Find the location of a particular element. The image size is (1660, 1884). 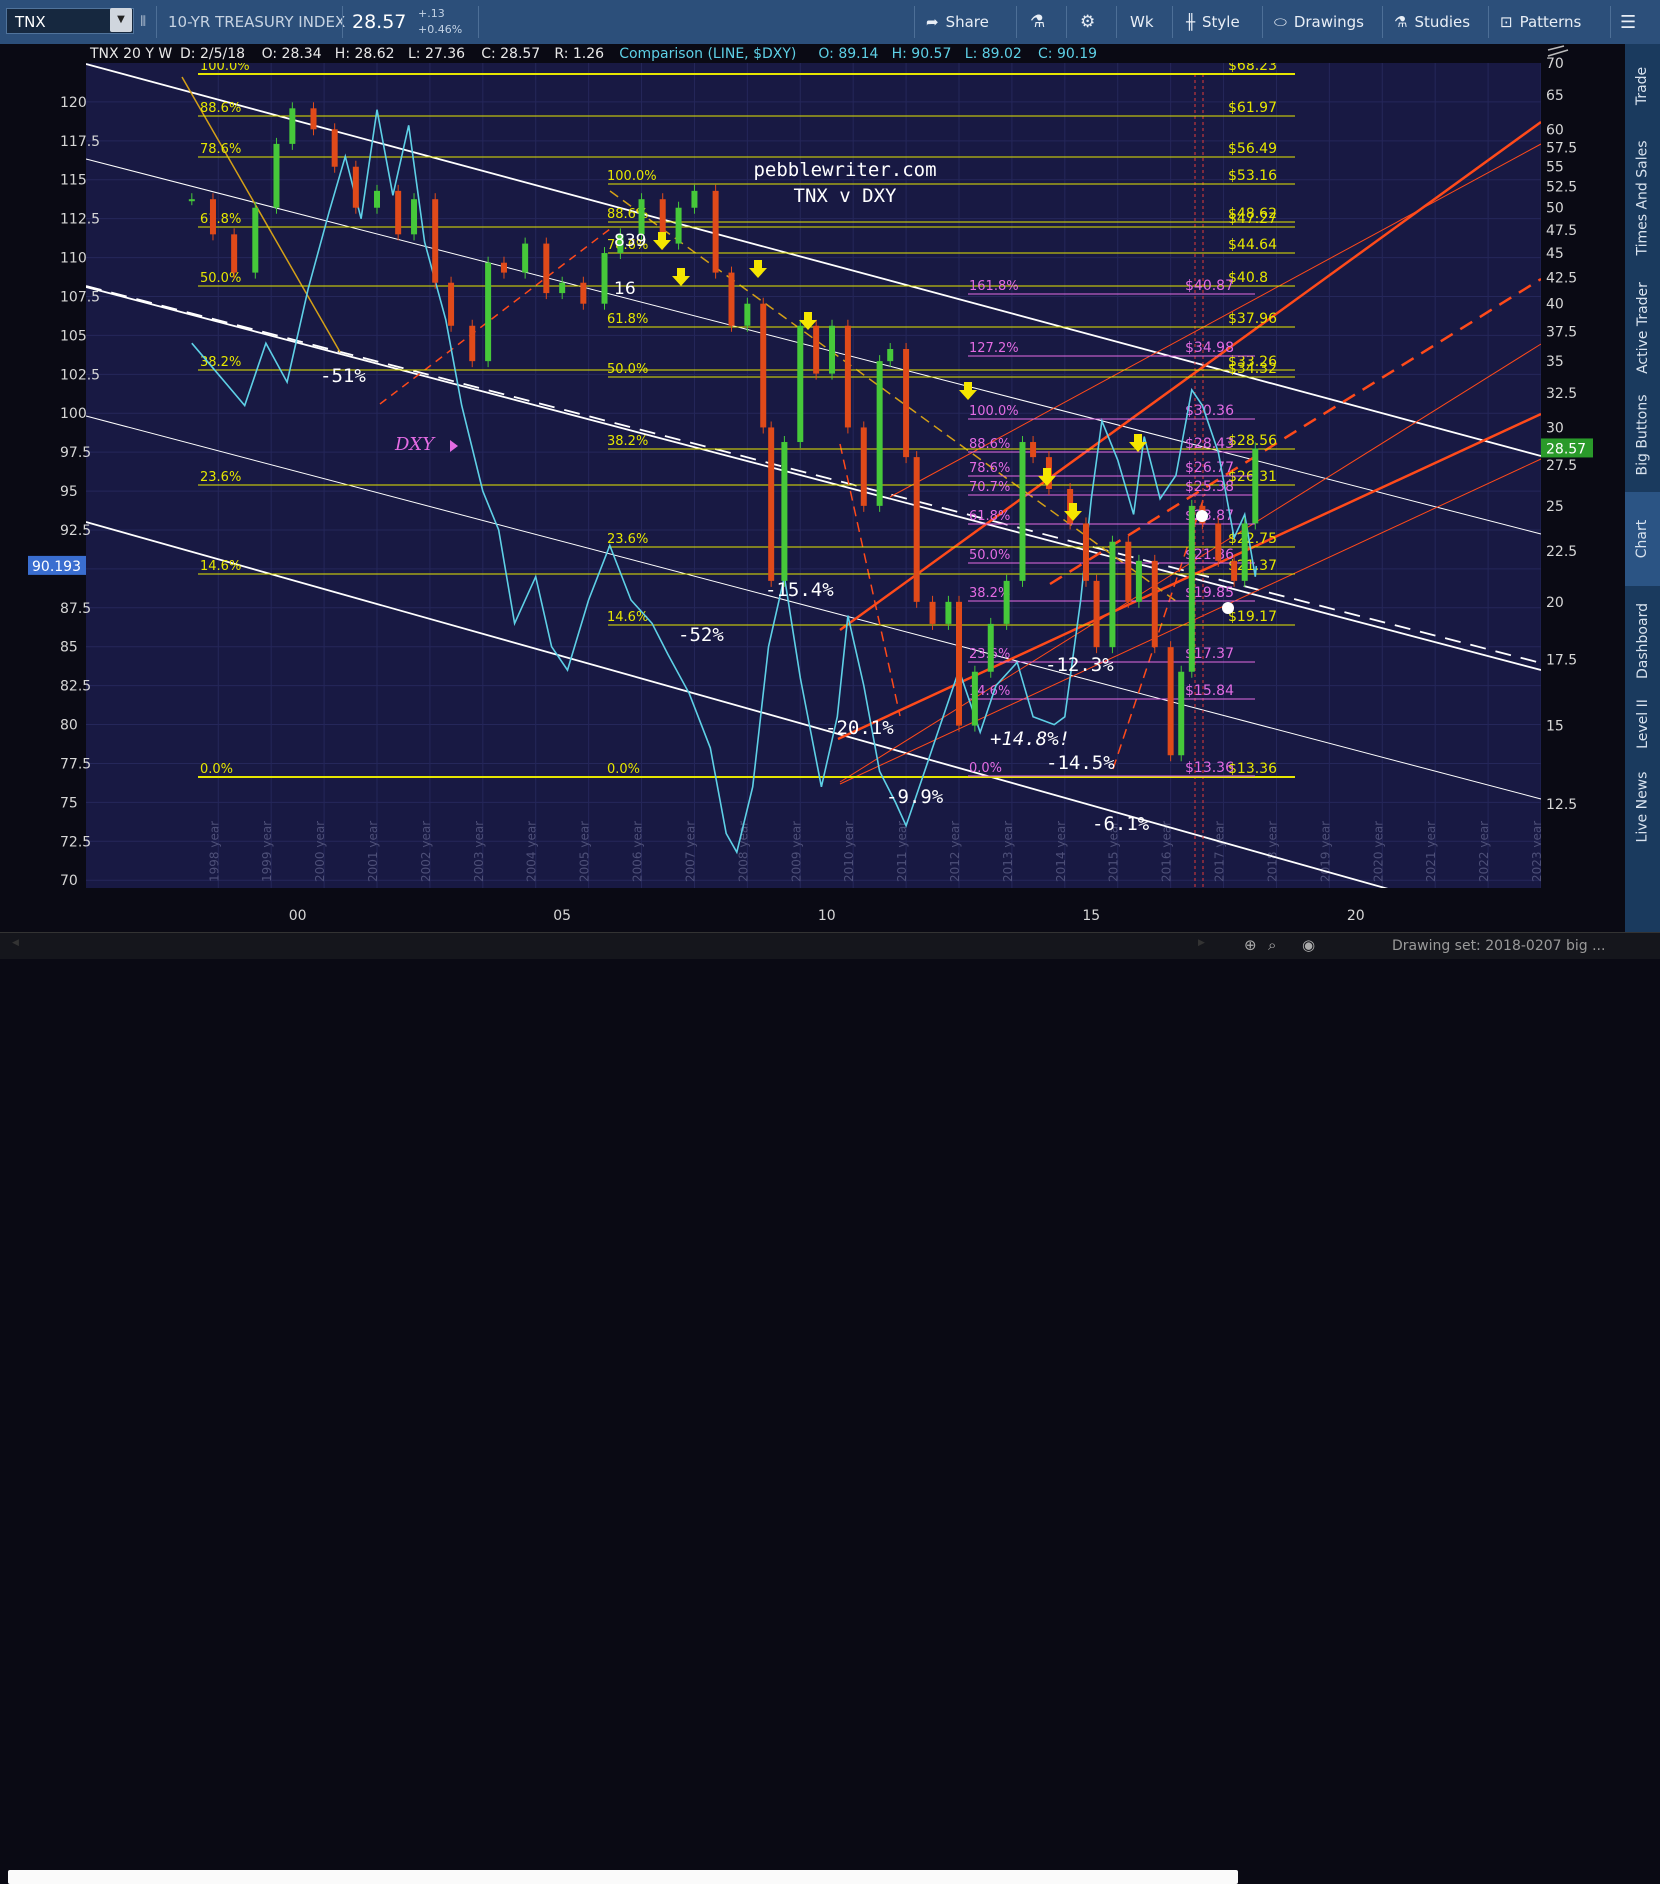

year-label: 2004 year is located at coordinates (532, 851).